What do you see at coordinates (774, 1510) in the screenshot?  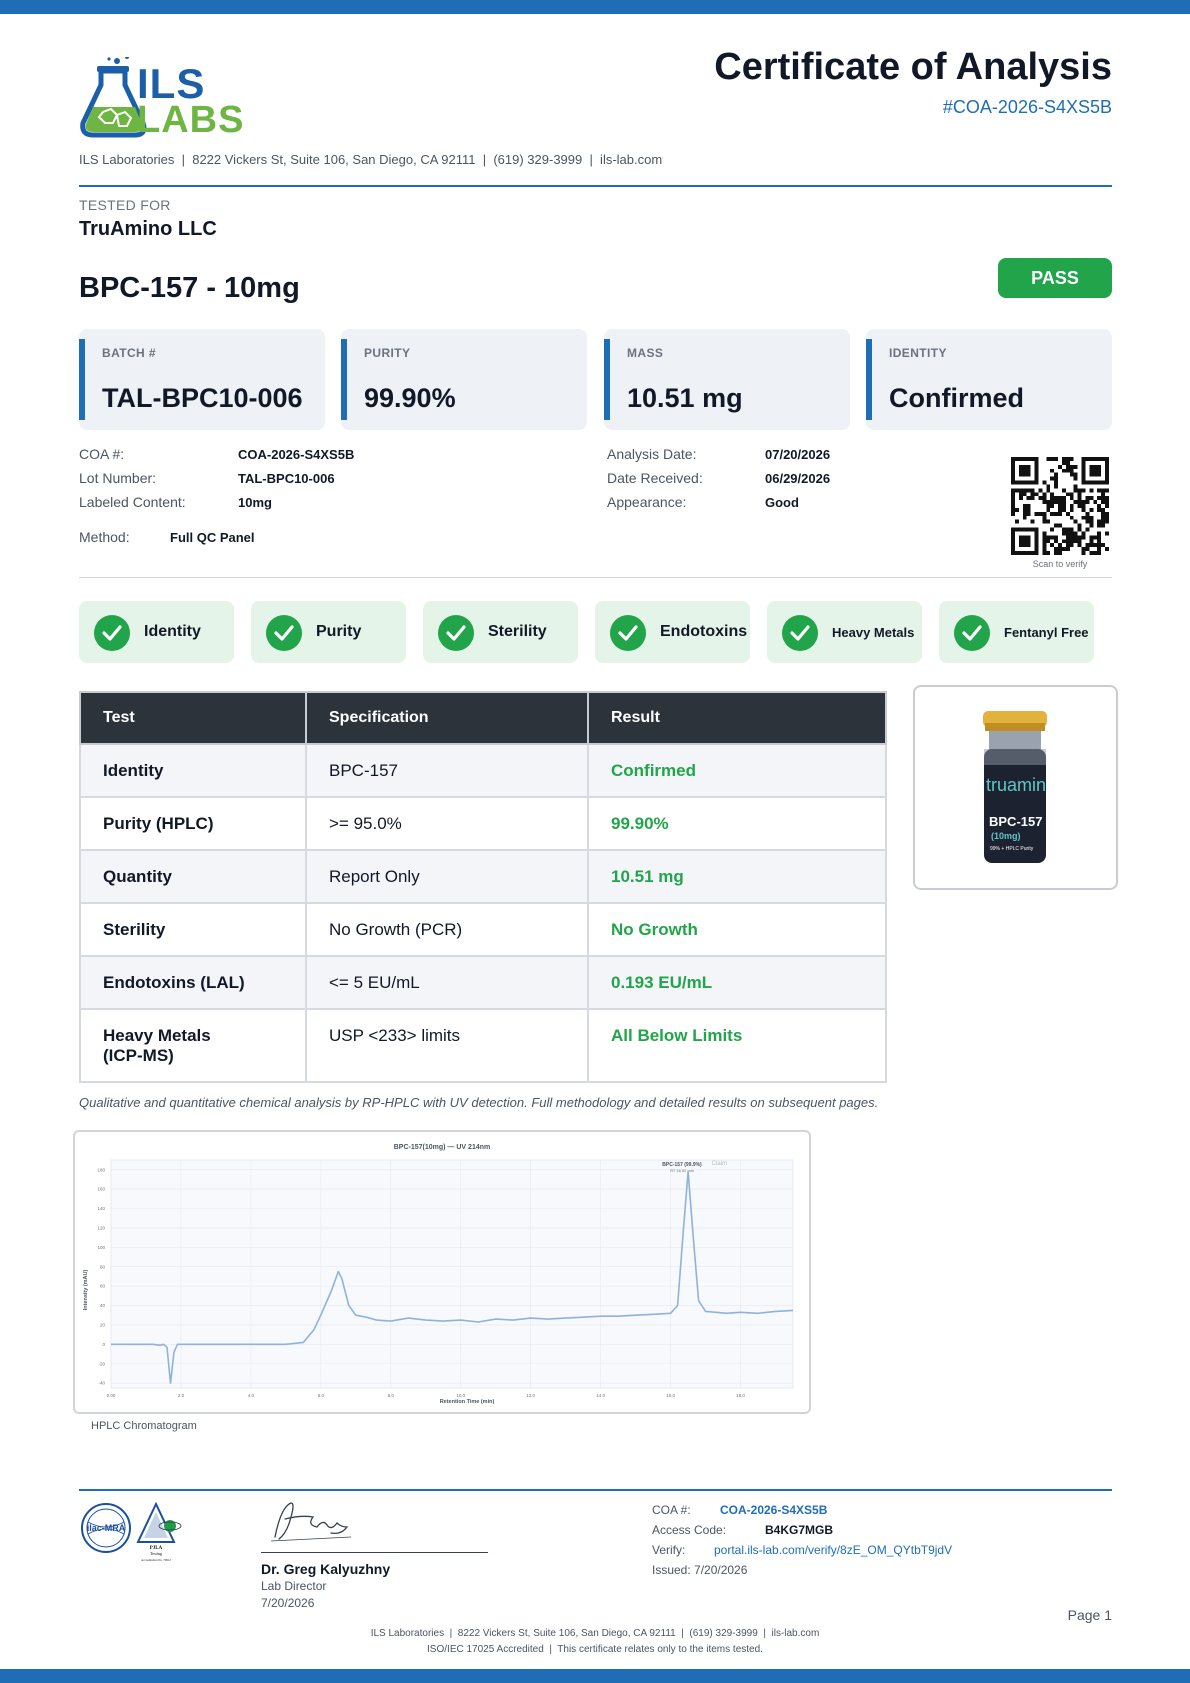 I see `footer-coa-value: COA-2026-S4XS5B` at bounding box center [774, 1510].